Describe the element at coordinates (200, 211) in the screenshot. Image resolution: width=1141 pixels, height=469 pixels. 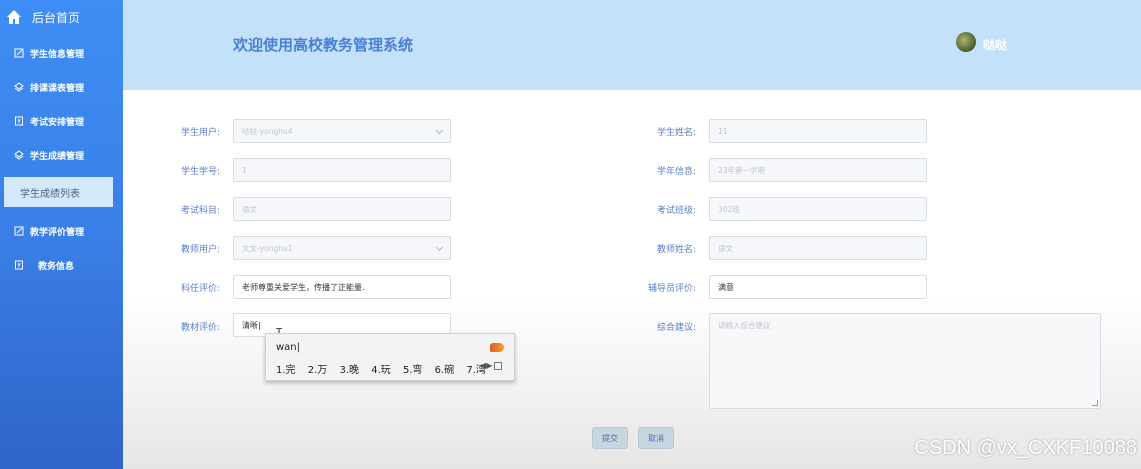
I see `exam-subject-label: 考试科目:` at that location.